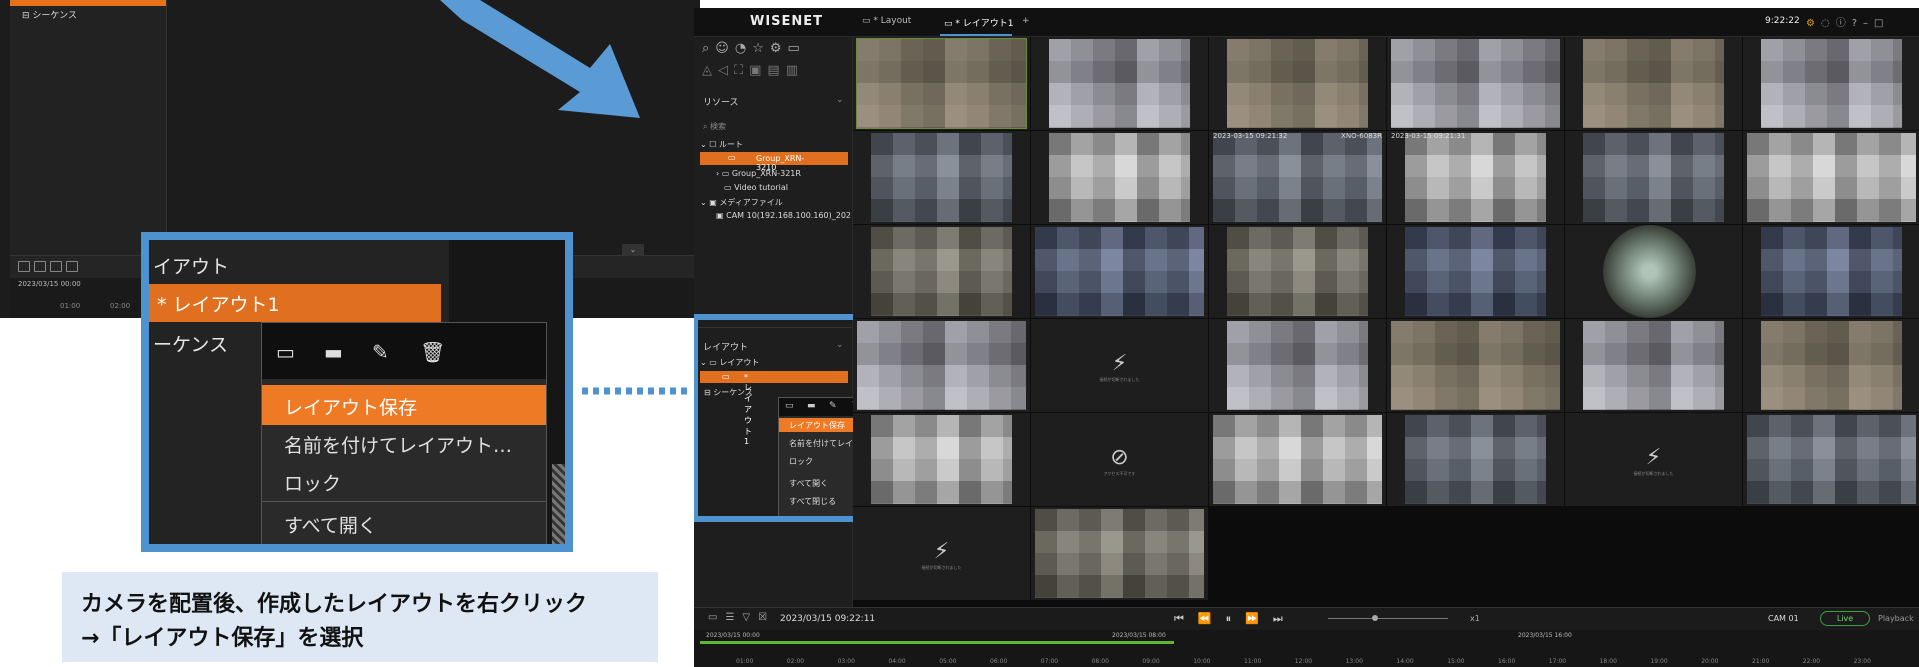 The width and height of the screenshot is (1919, 667). What do you see at coordinates (758, 70) in the screenshot?
I see `screen-icon: ▣` at bounding box center [758, 70].